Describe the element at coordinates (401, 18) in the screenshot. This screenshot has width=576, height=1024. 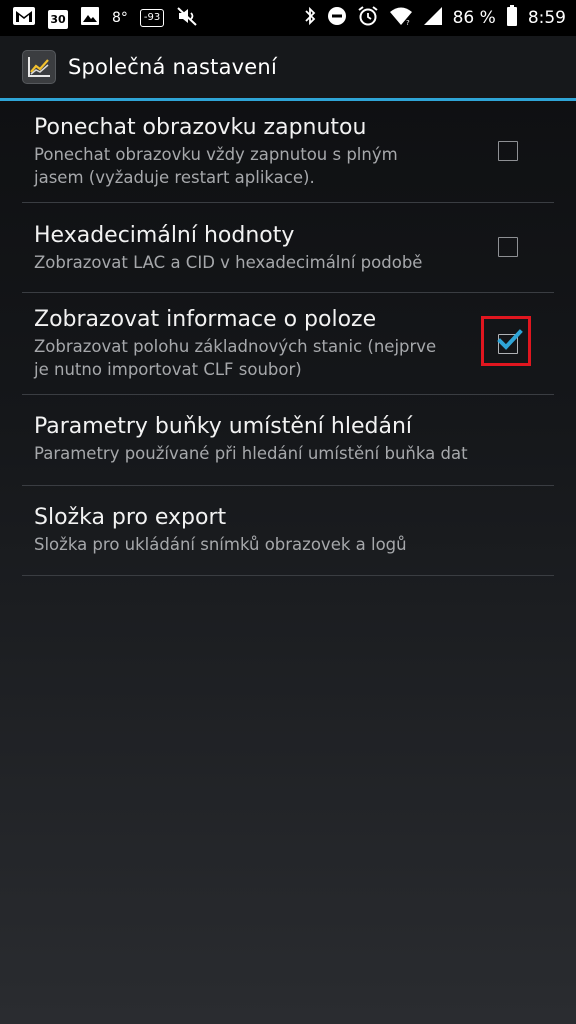
I see `wifi-icon: ?` at that location.